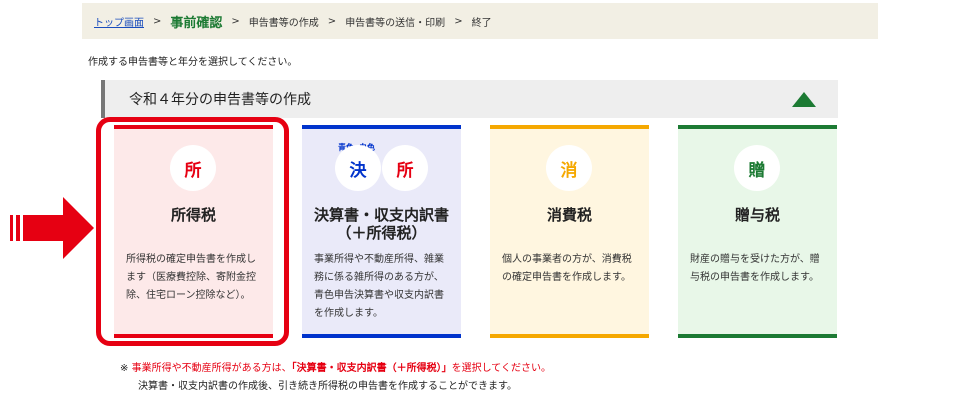 Image resolution: width=960 pixels, height=409 pixels. What do you see at coordinates (211, 368) in the screenshot?
I see `note-red-text: 事業所得や不動産所得がある方は、` at bounding box center [211, 368].